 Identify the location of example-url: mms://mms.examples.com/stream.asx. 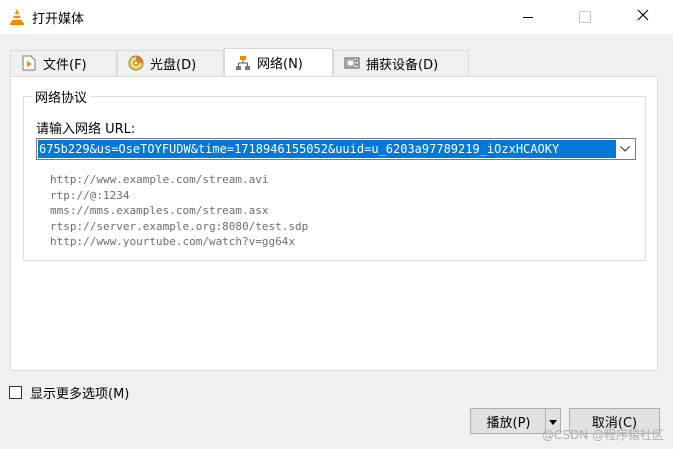
(159, 210).